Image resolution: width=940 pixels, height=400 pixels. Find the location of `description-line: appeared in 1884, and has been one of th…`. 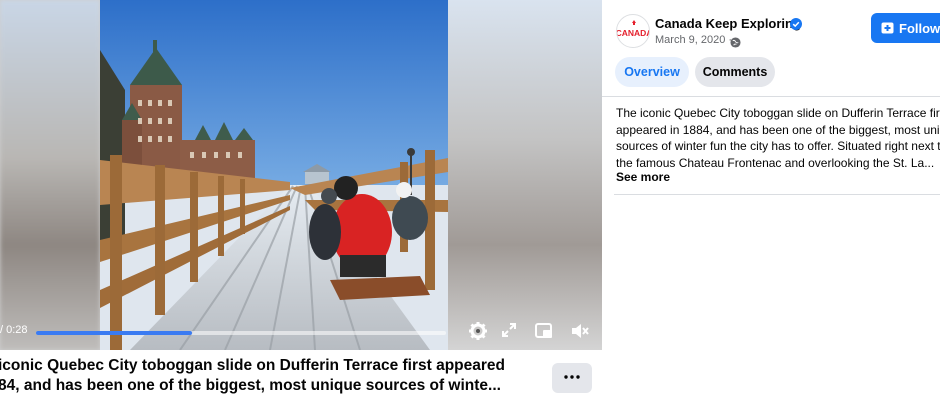

description-line: appeared in 1884, and has been one of th… is located at coordinates (778, 129).